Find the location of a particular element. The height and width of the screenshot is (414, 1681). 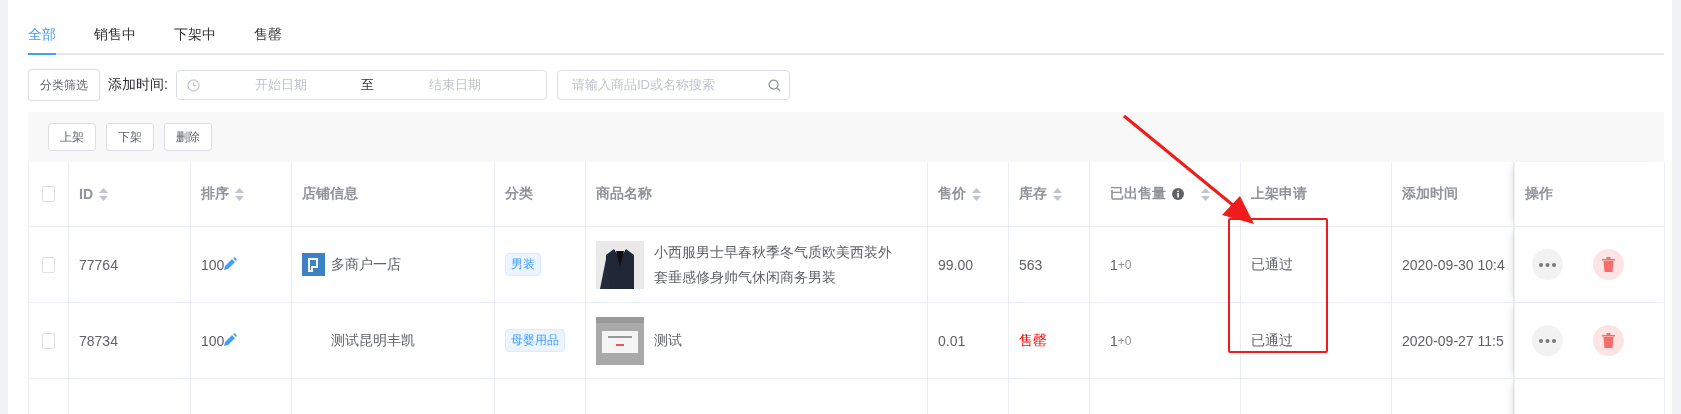

date-label: 添加时间: is located at coordinates (138, 85).